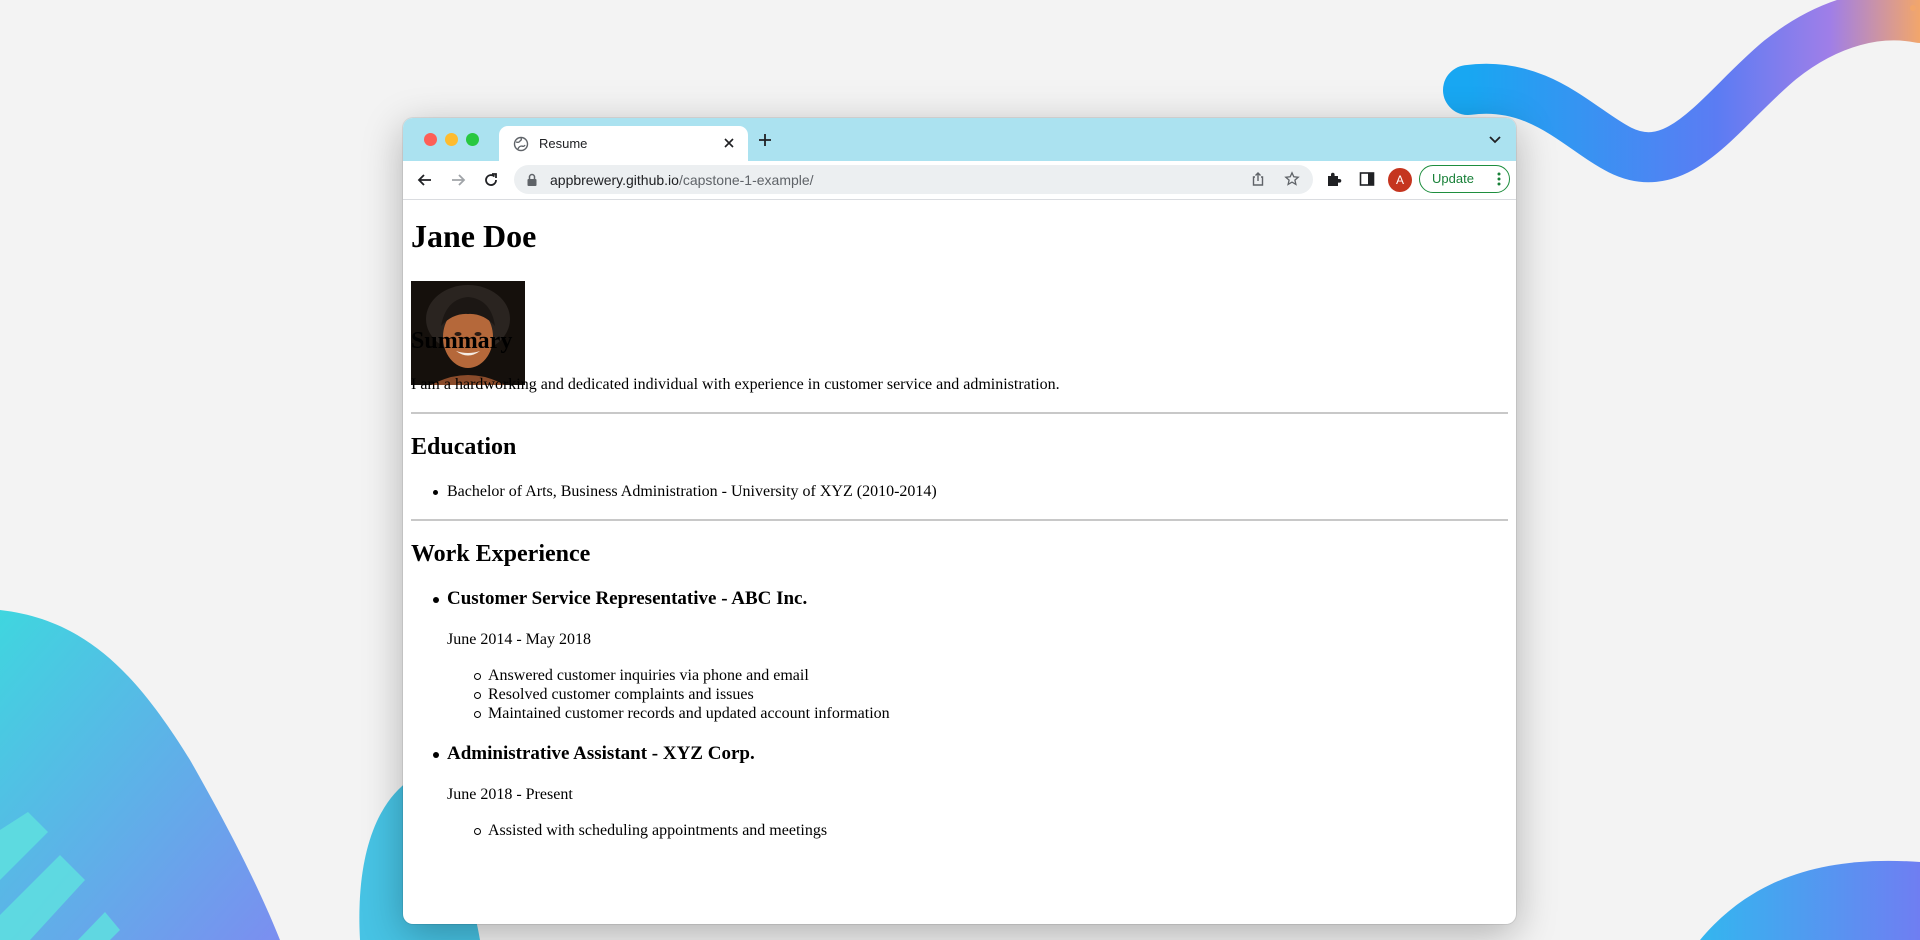 This screenshot has height=940, width=1920. I want to click on page-title: Jane Doe, so click(474, 236).